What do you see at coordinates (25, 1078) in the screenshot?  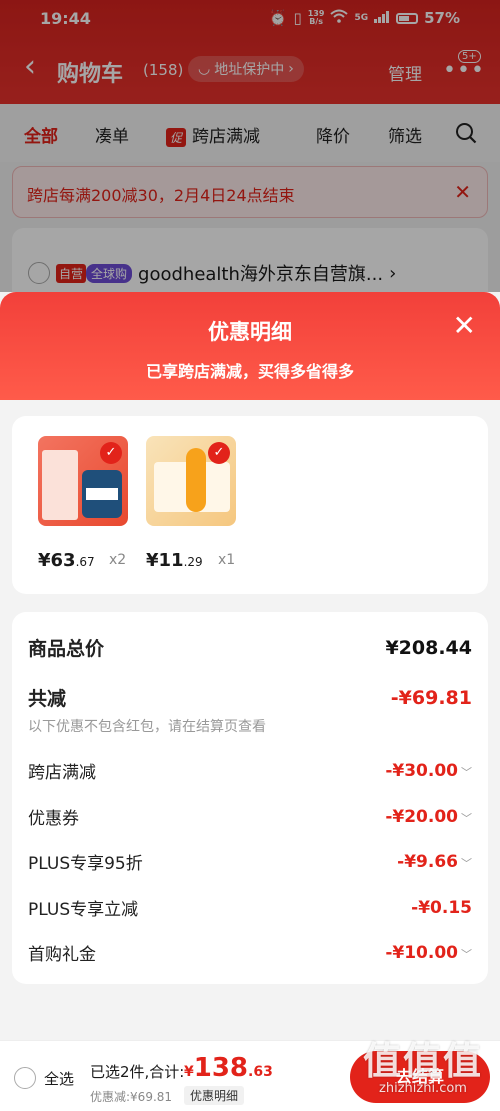 I see `select-all-checkbox` at bounding box center [25, 1078].